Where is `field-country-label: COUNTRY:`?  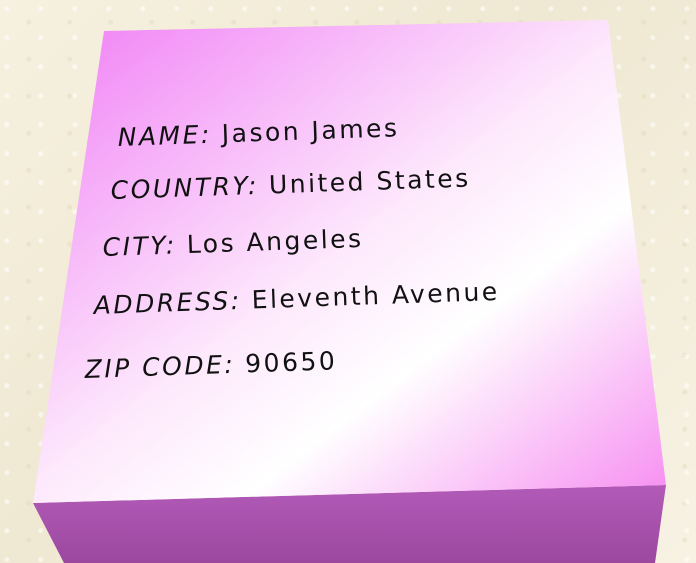
field-country-label: COUNTRY: is located at coordinates (184, 188).